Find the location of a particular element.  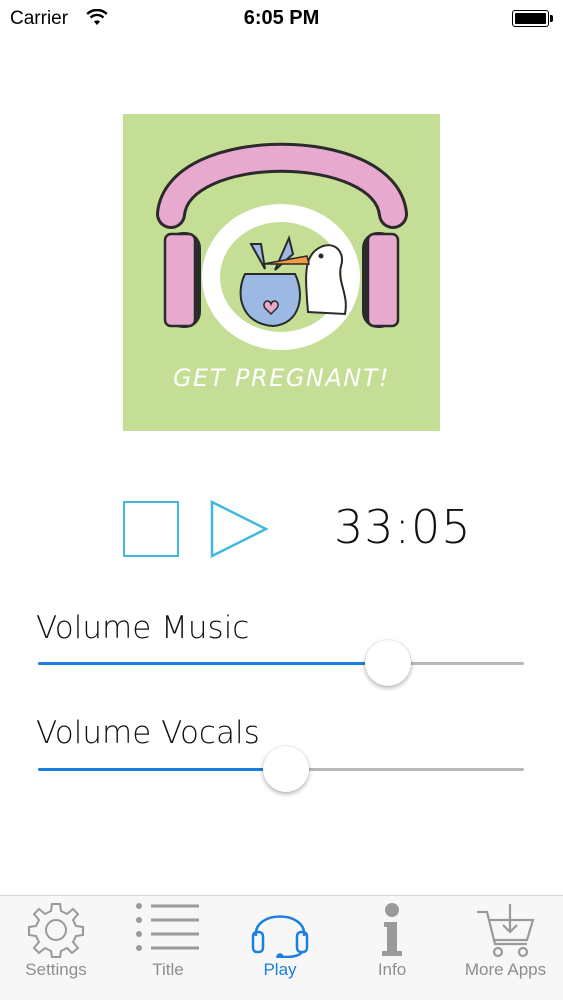

play-button is located at coordinates (239, 529).